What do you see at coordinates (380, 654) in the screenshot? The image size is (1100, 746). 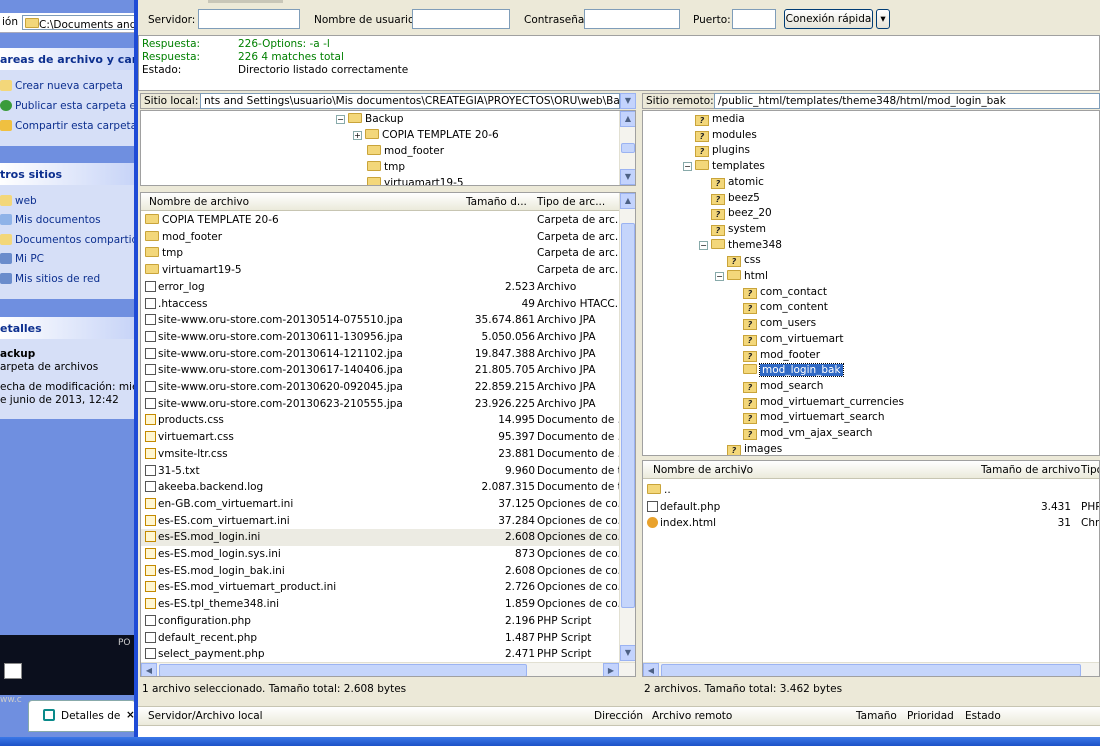 I see `table-row: select_payment.php 2.471 PHP Script` at bounding box center [380, 654].